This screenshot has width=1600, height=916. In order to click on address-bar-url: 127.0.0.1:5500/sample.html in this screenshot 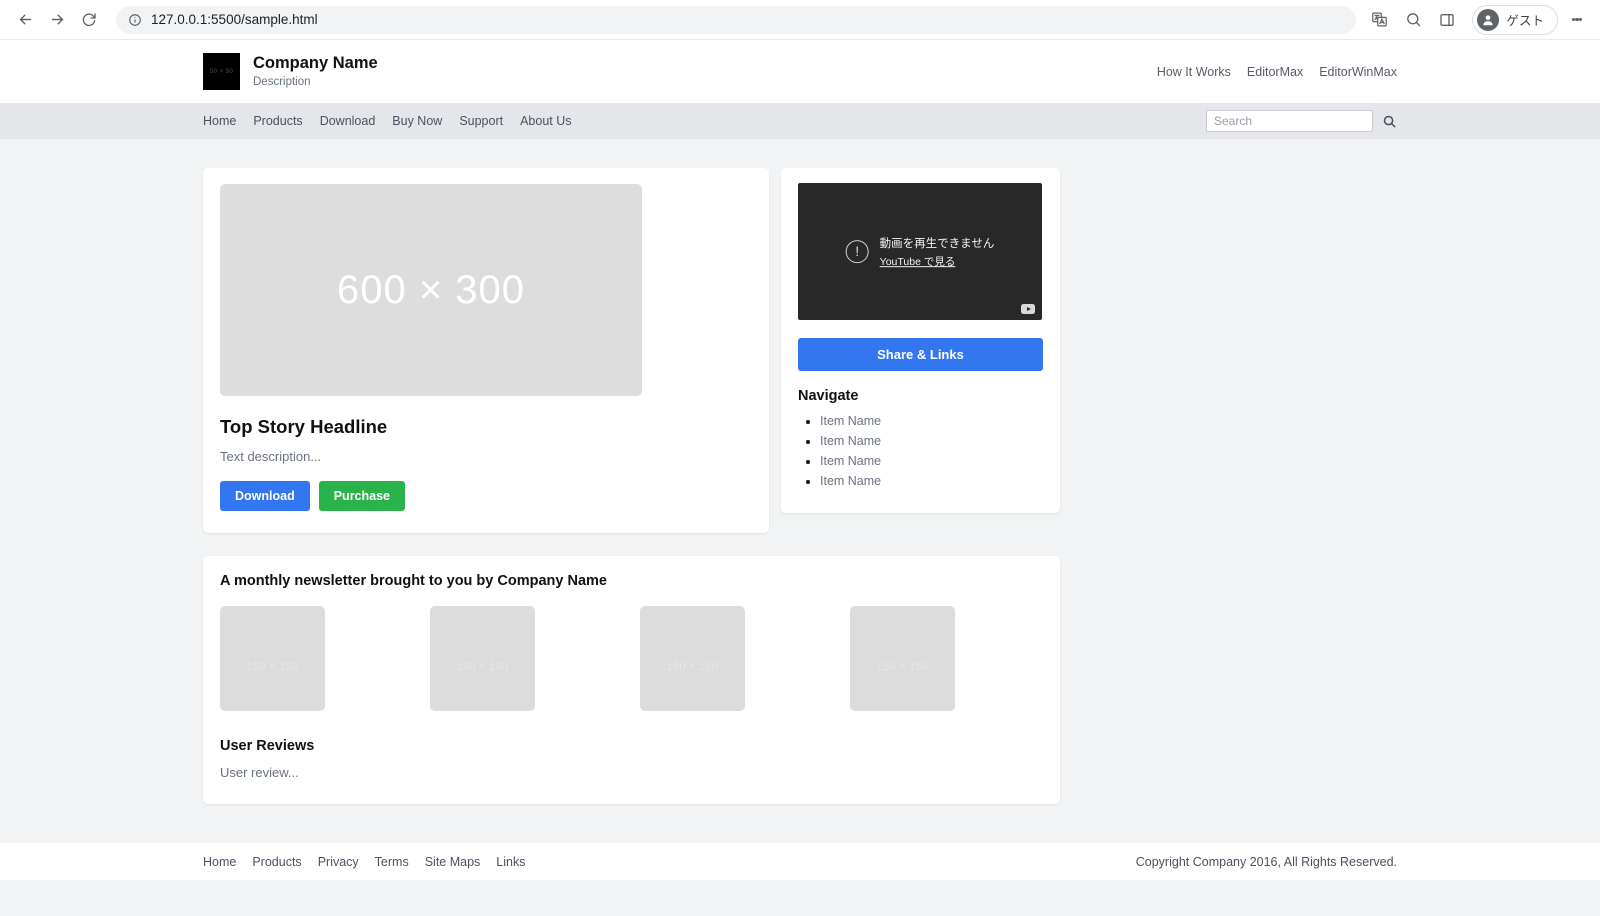, I will do `click(234, 19)`.